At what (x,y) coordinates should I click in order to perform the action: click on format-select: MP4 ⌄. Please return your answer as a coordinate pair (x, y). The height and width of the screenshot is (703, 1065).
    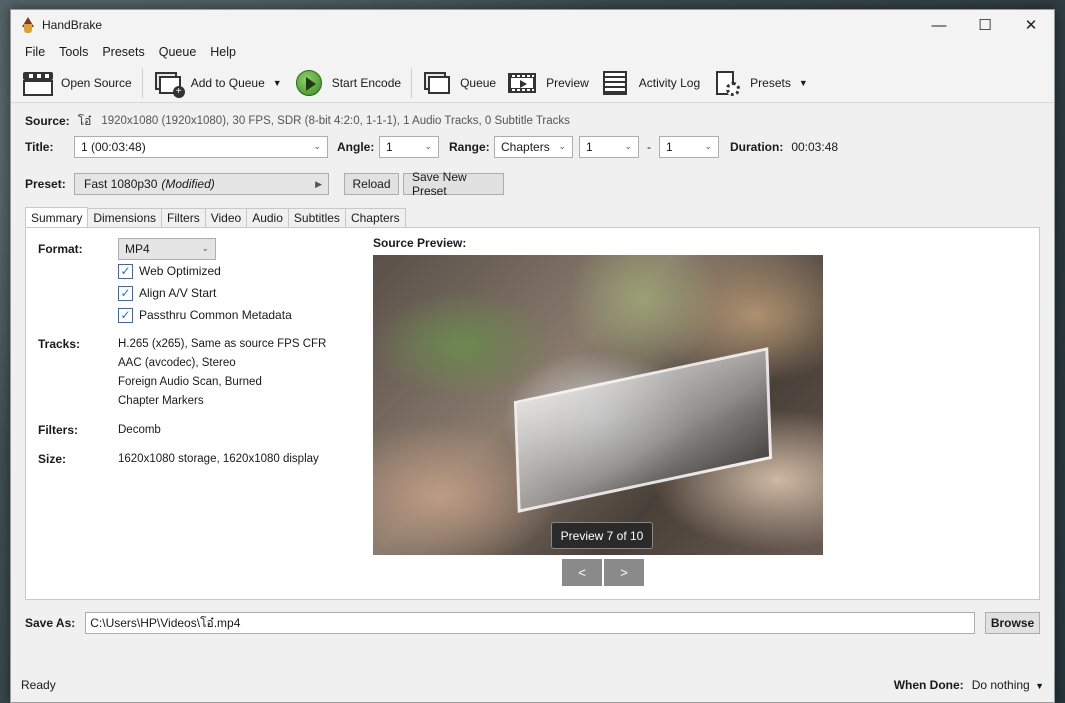
    Looking at the image, I should click on (167, 249).